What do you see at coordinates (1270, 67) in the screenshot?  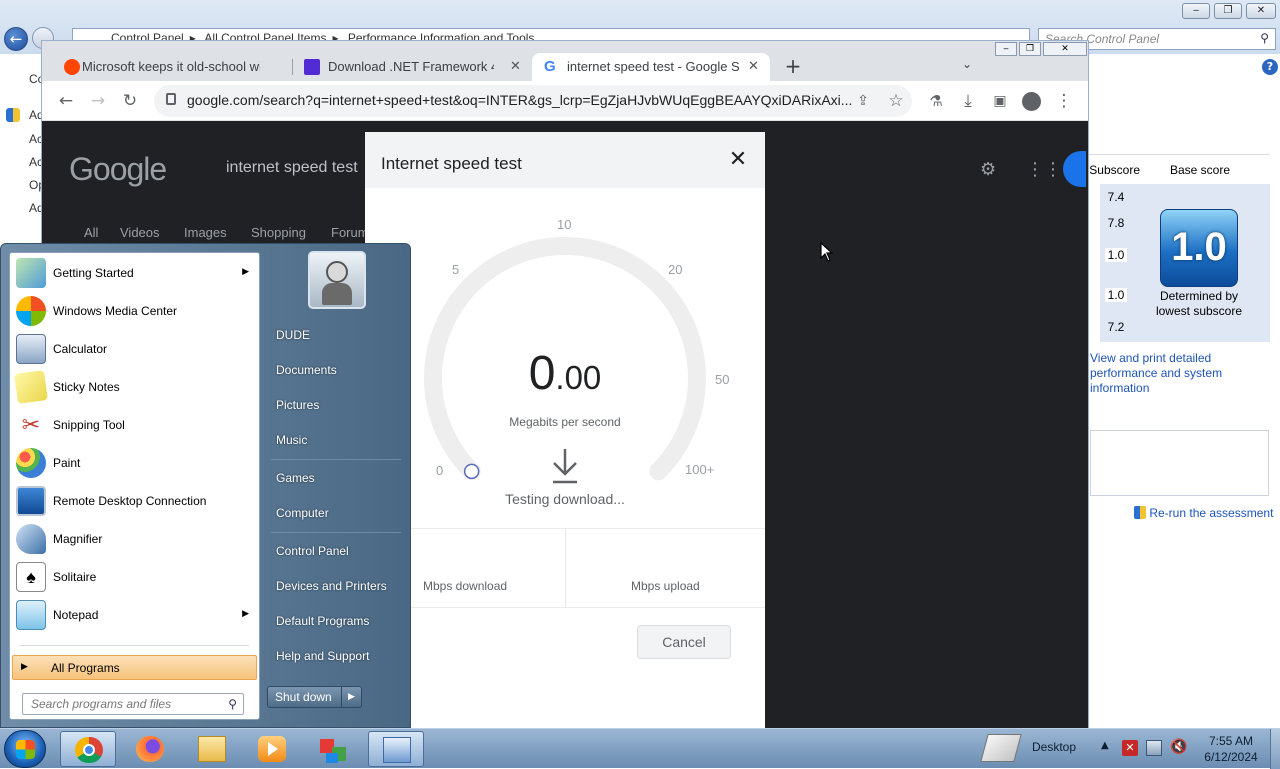 I see `help-icon: ?` at bounding box center [1270, 67].